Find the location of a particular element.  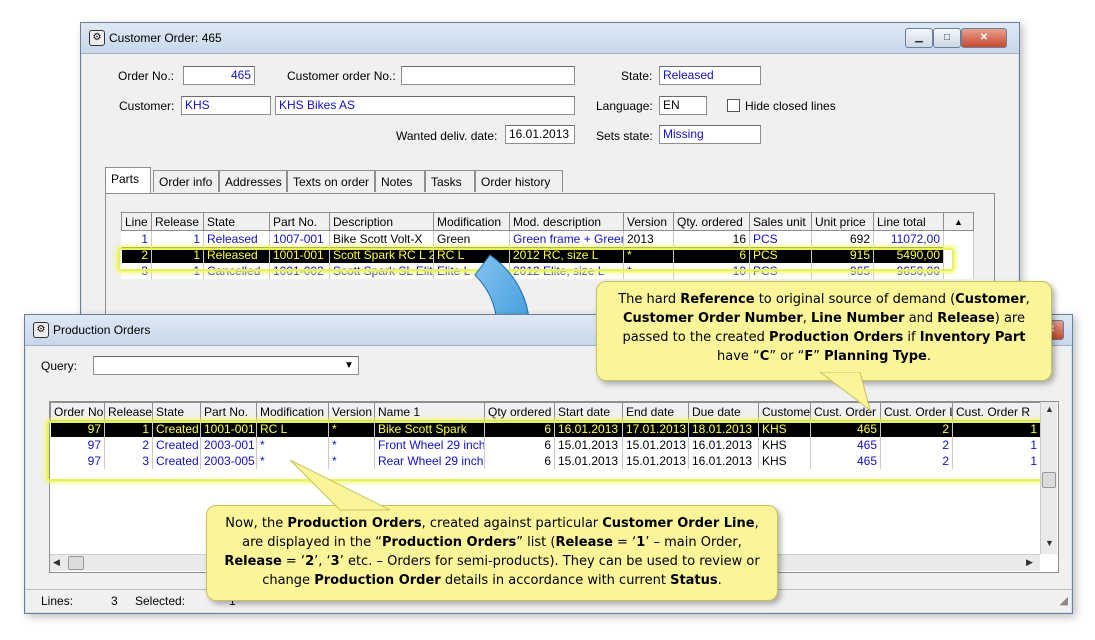

cell: 16 is located at coordinates (711, 238).